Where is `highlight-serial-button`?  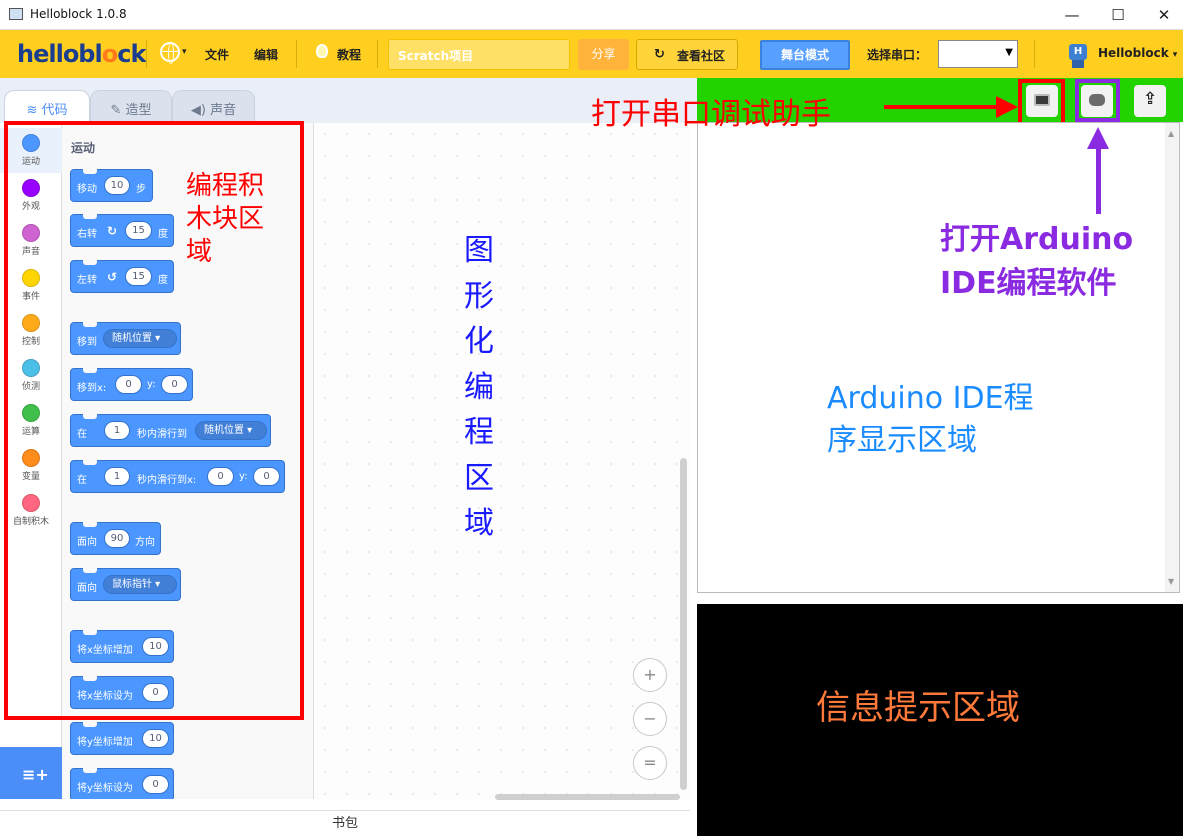
highlight-serial-button is located at coordinates (1041, 103).